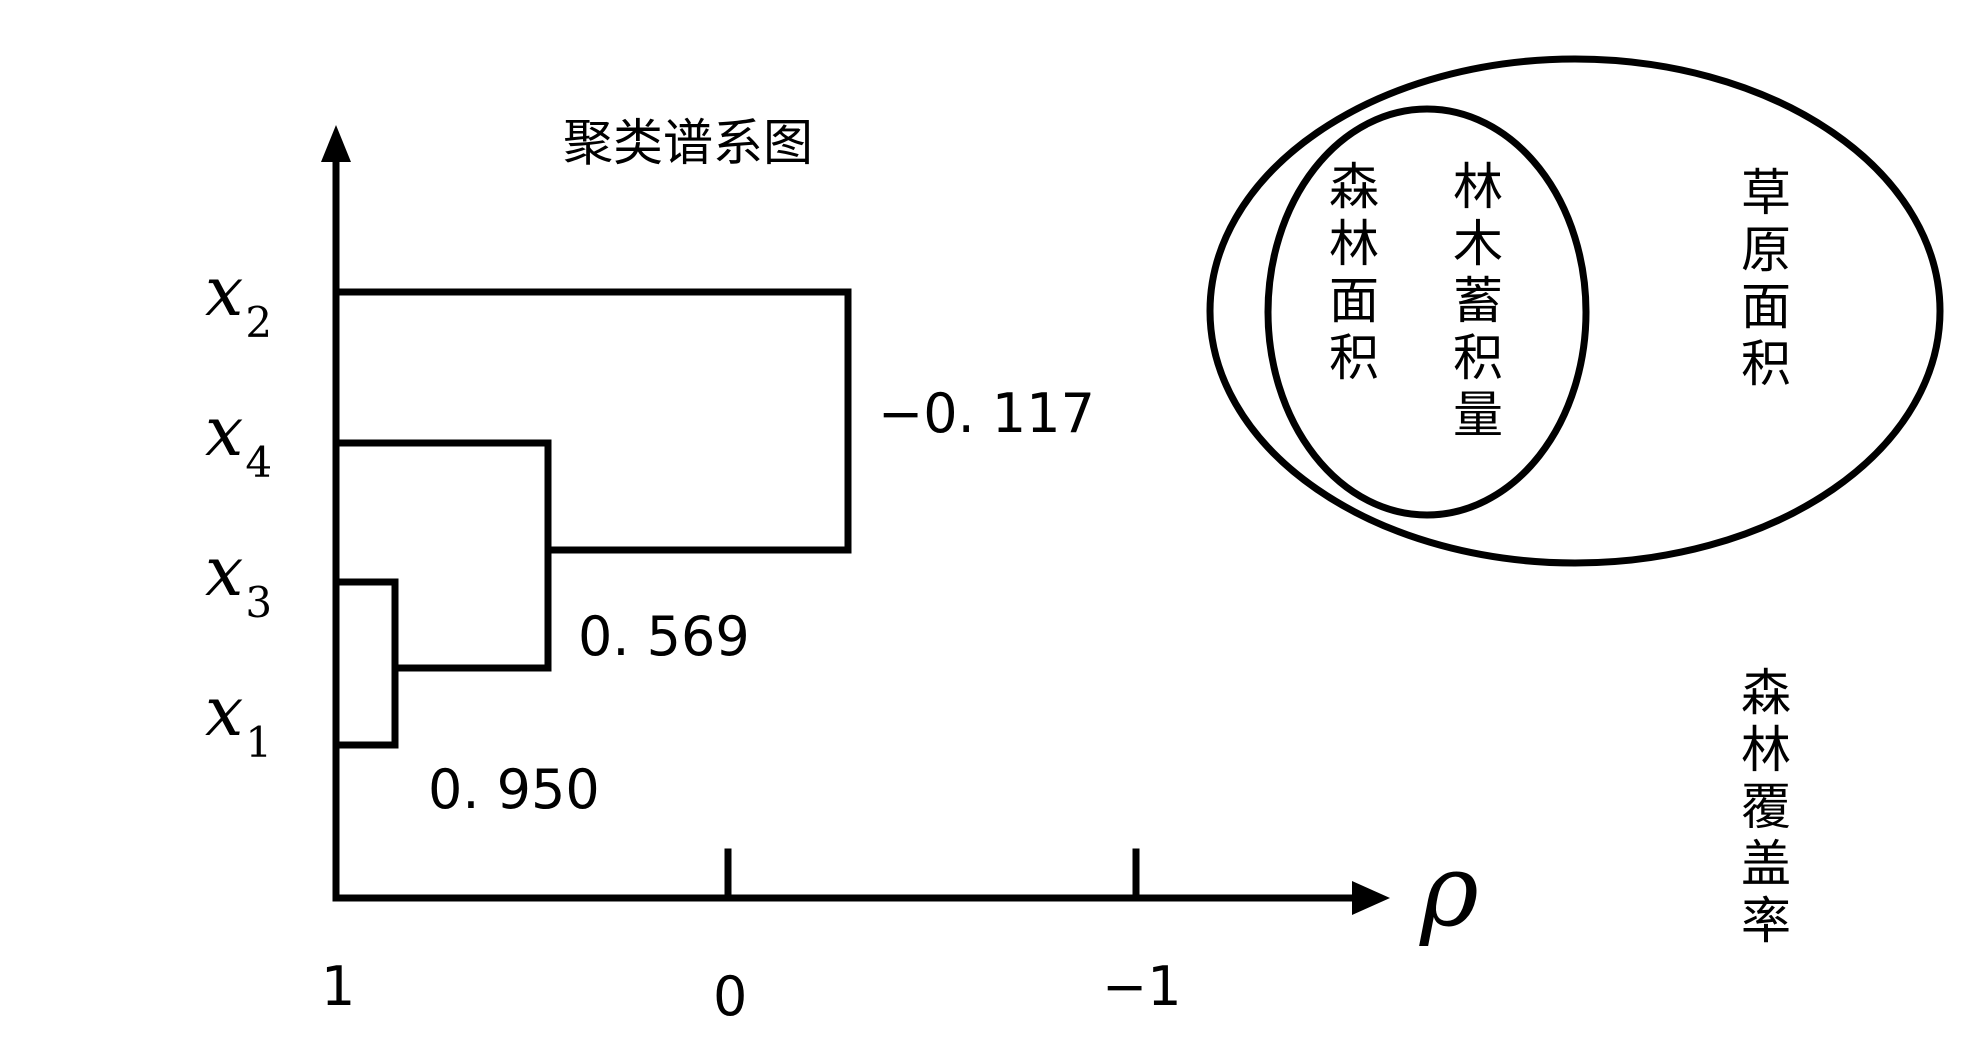 The image size is (1986, 1056). What do you see at coordinates (514, 789) in the screenshot?
I see `merge-value-0-950: 0. 950` at bounding box center [514, 789].